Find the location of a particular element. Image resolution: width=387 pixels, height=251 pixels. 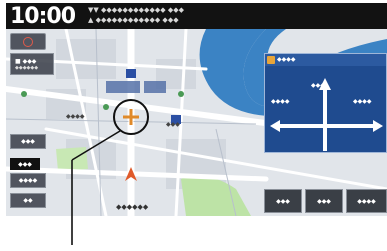

callout-annotation is located at coordinates (110, 172).